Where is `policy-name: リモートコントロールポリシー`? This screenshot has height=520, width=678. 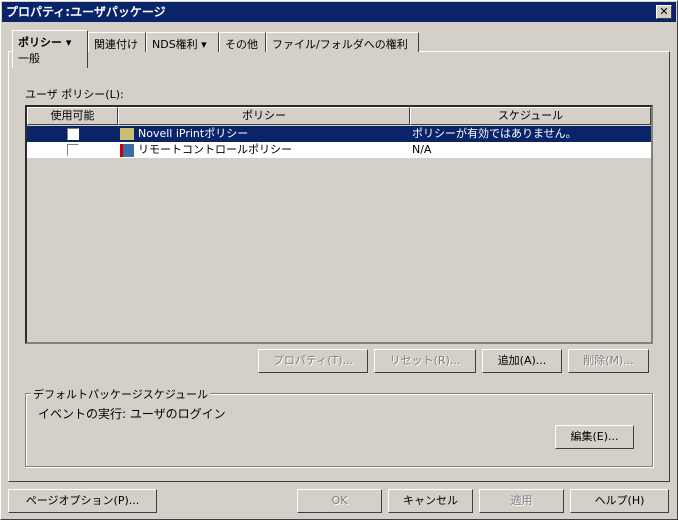 policy-name: リモートコントロールポリシー is located at coordinates (215, 149).